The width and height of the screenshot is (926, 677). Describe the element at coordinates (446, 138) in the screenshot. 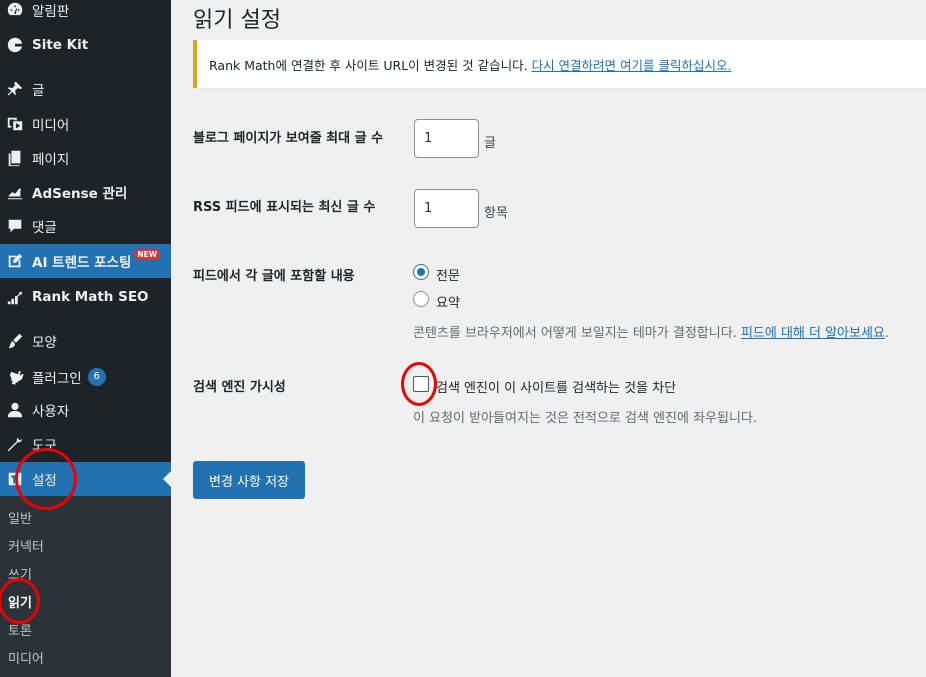

I see `posts-per-page-input` at that location.